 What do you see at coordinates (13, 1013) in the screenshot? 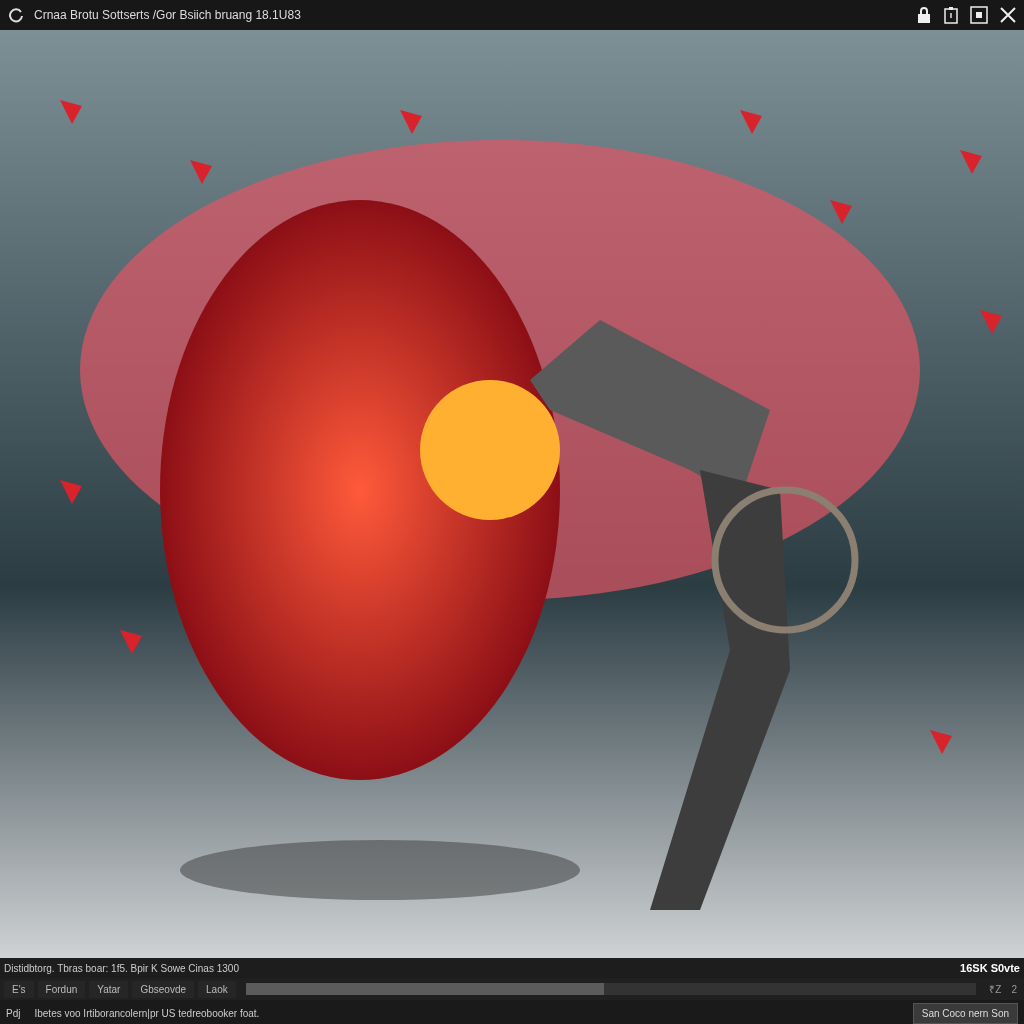
I see `footer-label: Pdj` at bounding box center [13, 1013].